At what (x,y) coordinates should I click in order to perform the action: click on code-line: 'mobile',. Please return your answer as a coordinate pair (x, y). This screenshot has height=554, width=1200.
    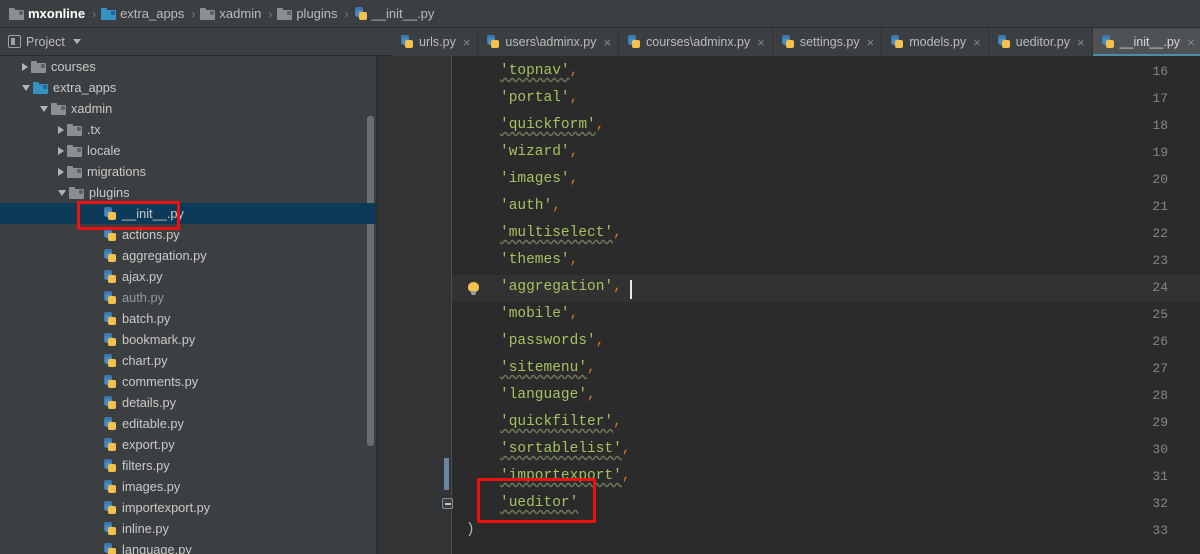
    Looking at the image, I should click on (515, 314).